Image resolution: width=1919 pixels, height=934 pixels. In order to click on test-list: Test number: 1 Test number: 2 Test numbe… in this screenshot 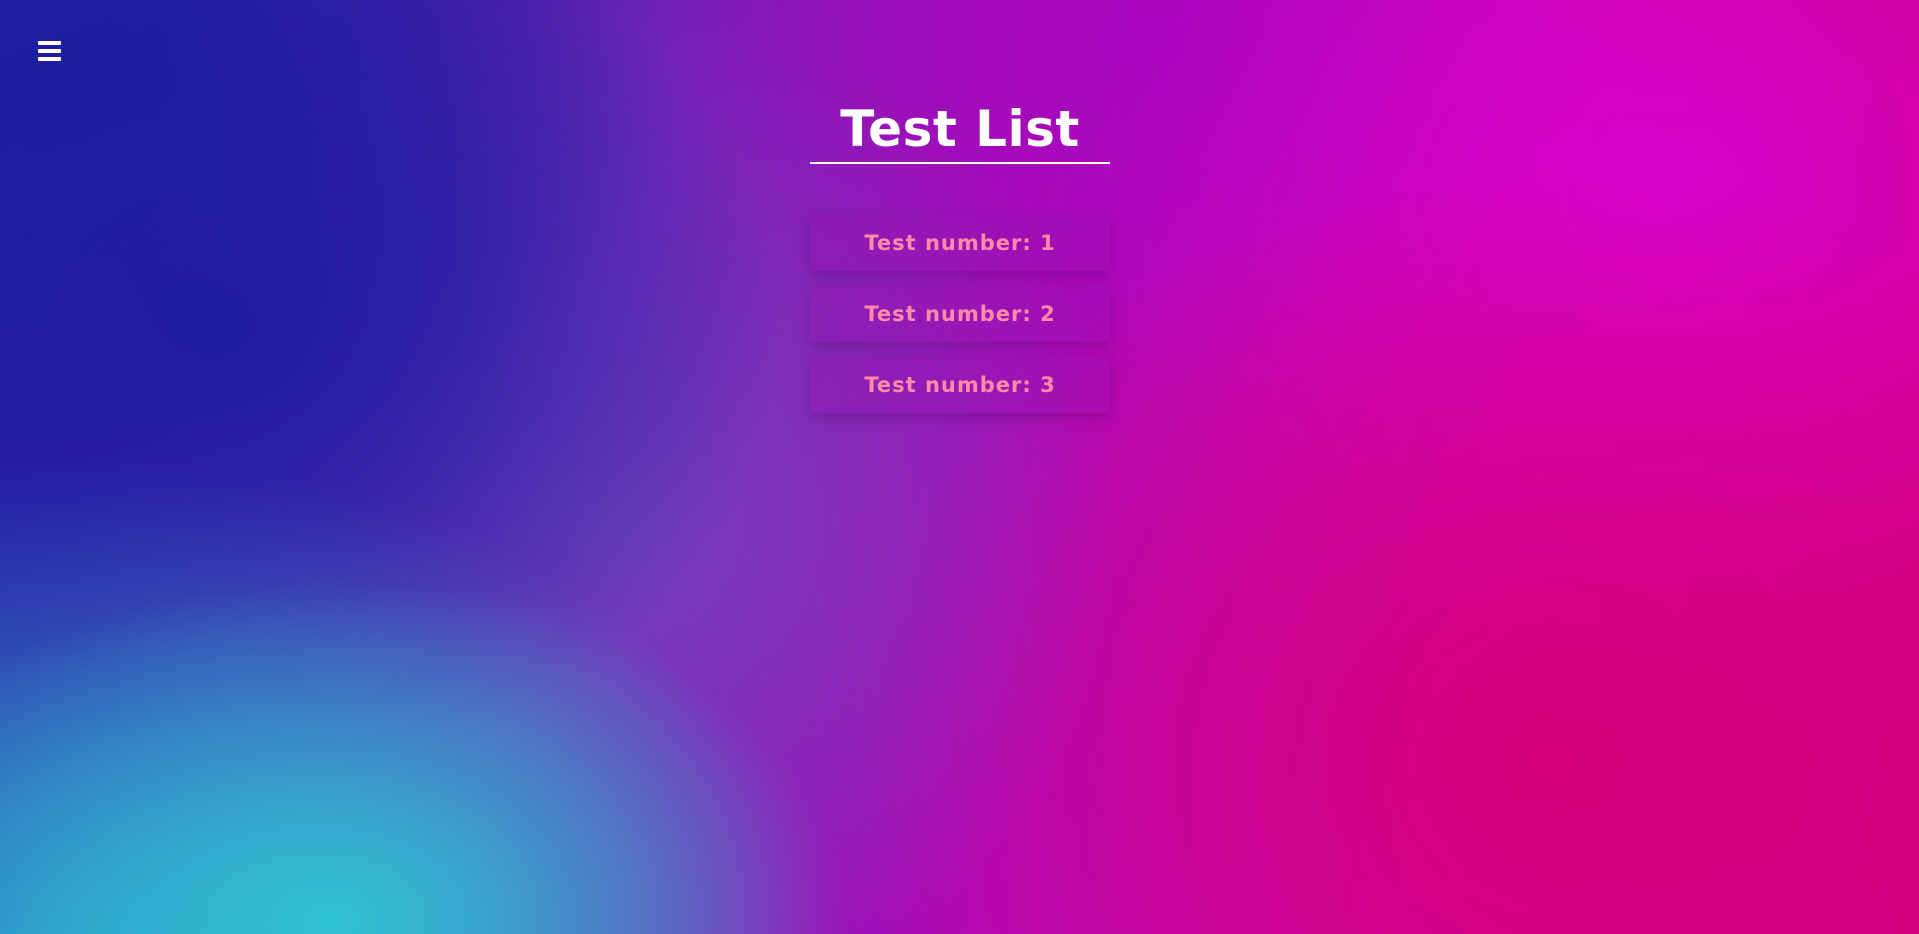, I will do `click(960, 321)`.